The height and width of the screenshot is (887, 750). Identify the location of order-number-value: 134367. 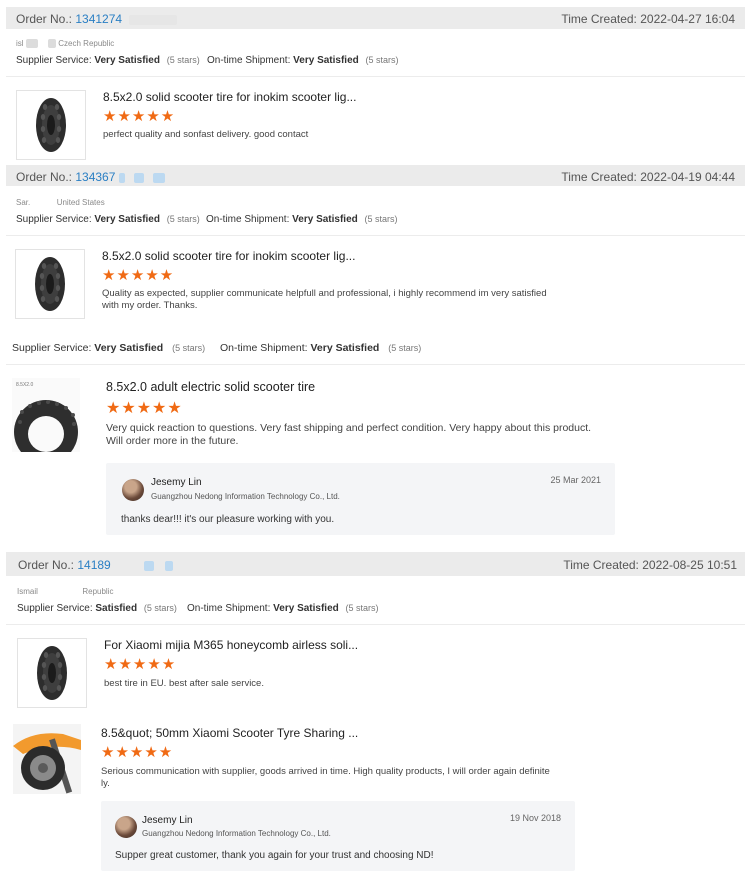
(95, 177).